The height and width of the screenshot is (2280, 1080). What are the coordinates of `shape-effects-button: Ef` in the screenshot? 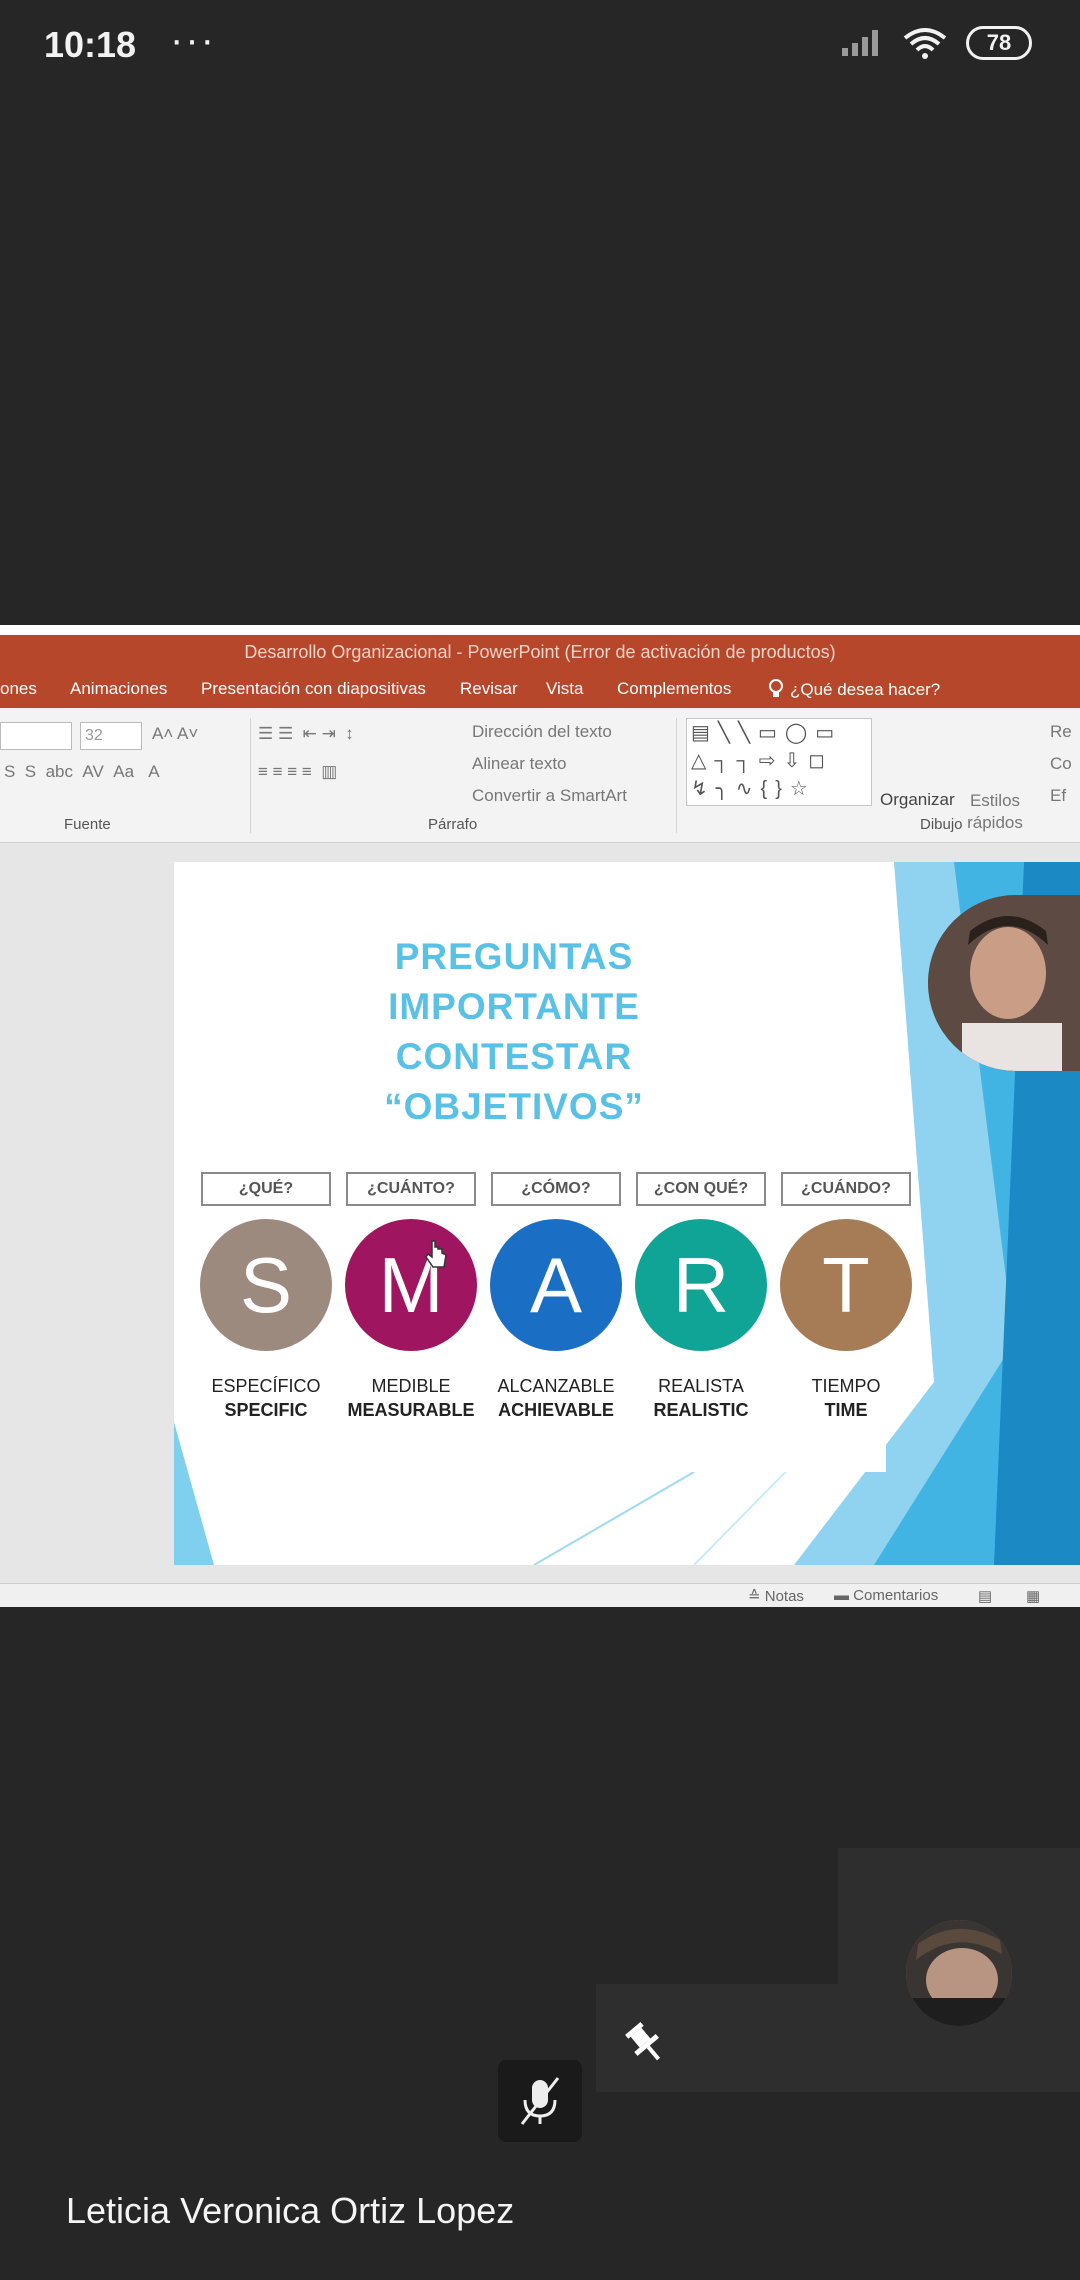 It's located at (1058, 796).